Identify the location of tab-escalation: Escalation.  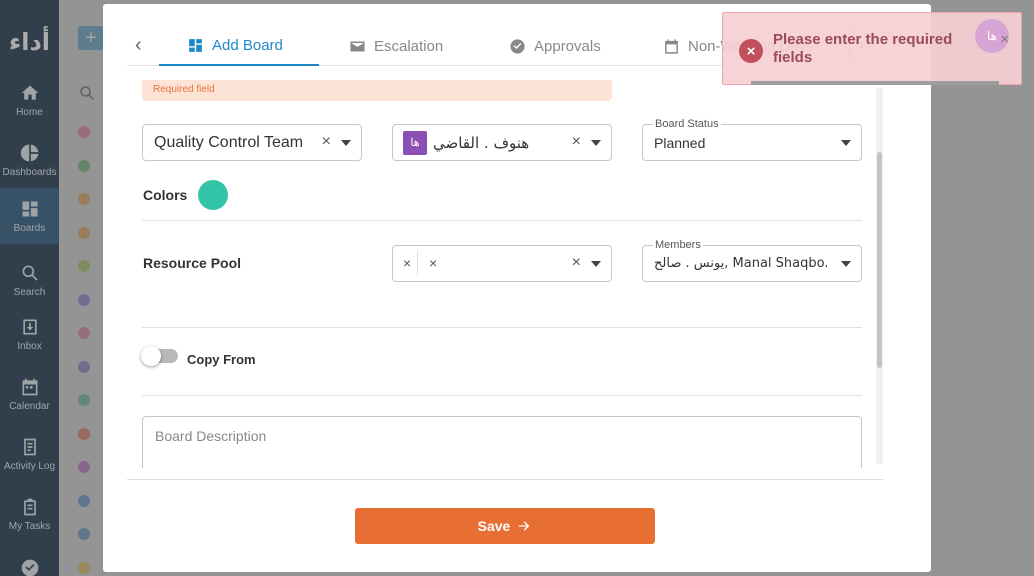
(396, 46).